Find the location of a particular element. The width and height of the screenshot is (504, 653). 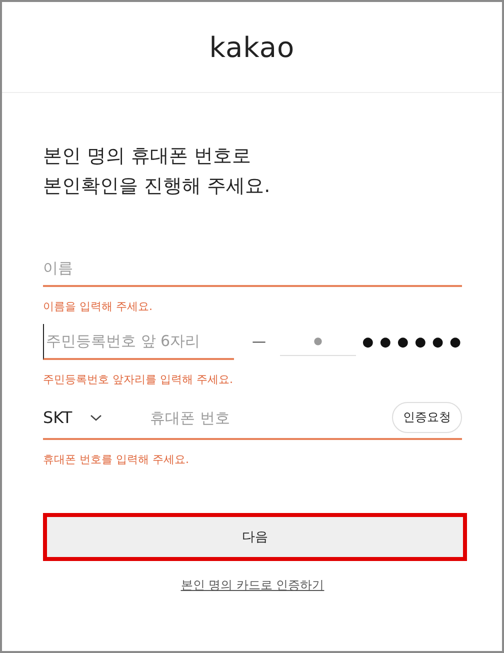

card-verify-link: 본인 명의 카드로 인증하기 is located at coordinates (252, 585).